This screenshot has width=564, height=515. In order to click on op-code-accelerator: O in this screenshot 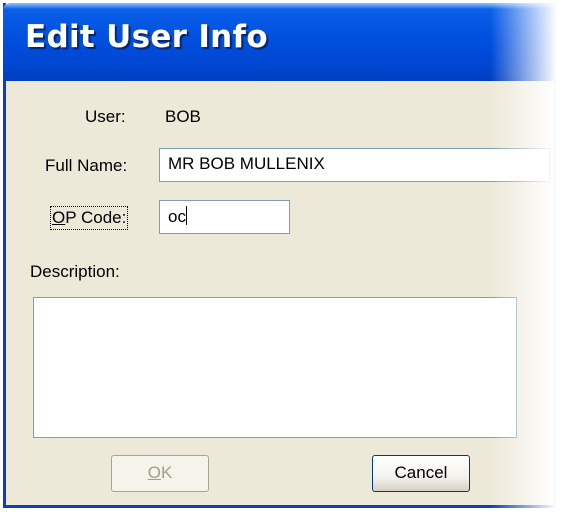, I will do `click(59, 217)`.